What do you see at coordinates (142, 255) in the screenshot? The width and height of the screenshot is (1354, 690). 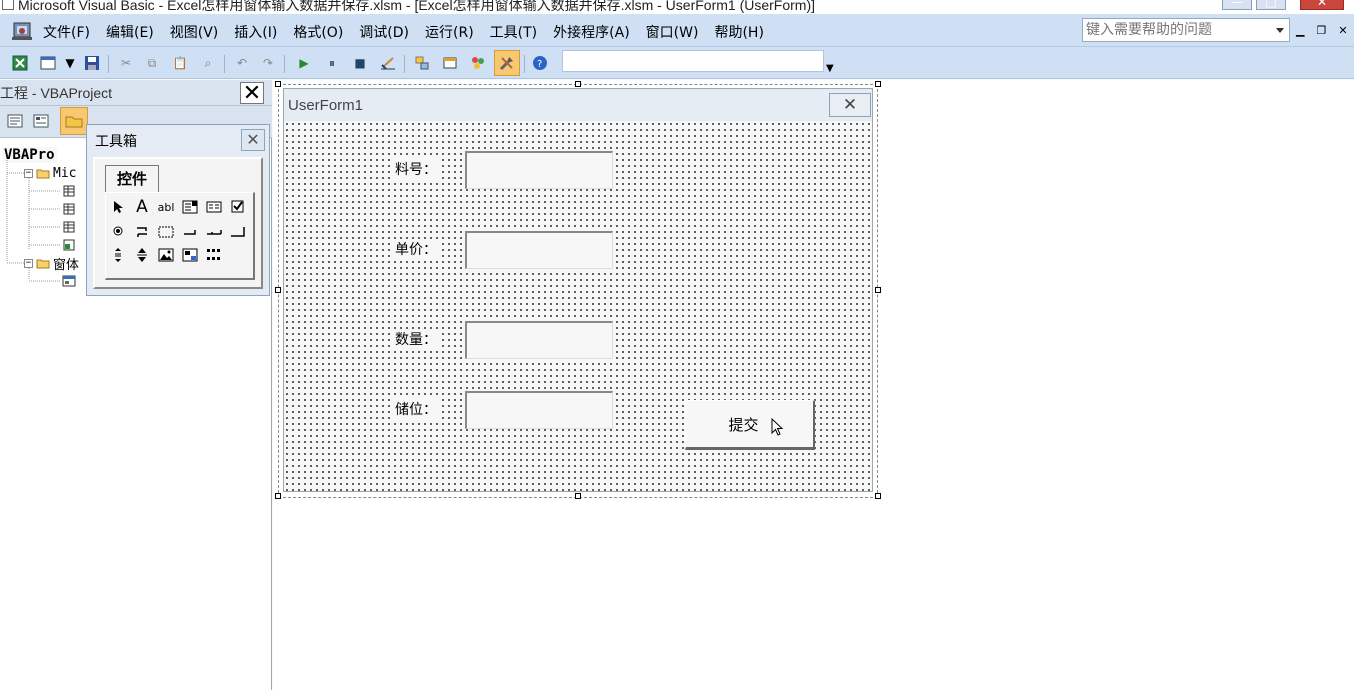 I see `spinbutton-tool-icon` at bounding box center [142, 255].